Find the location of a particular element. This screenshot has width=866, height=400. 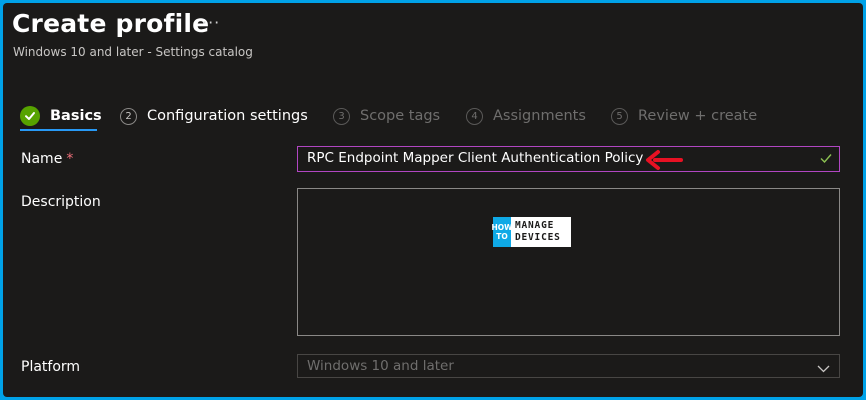

description-label: Description is located at coordinates (61, 202).